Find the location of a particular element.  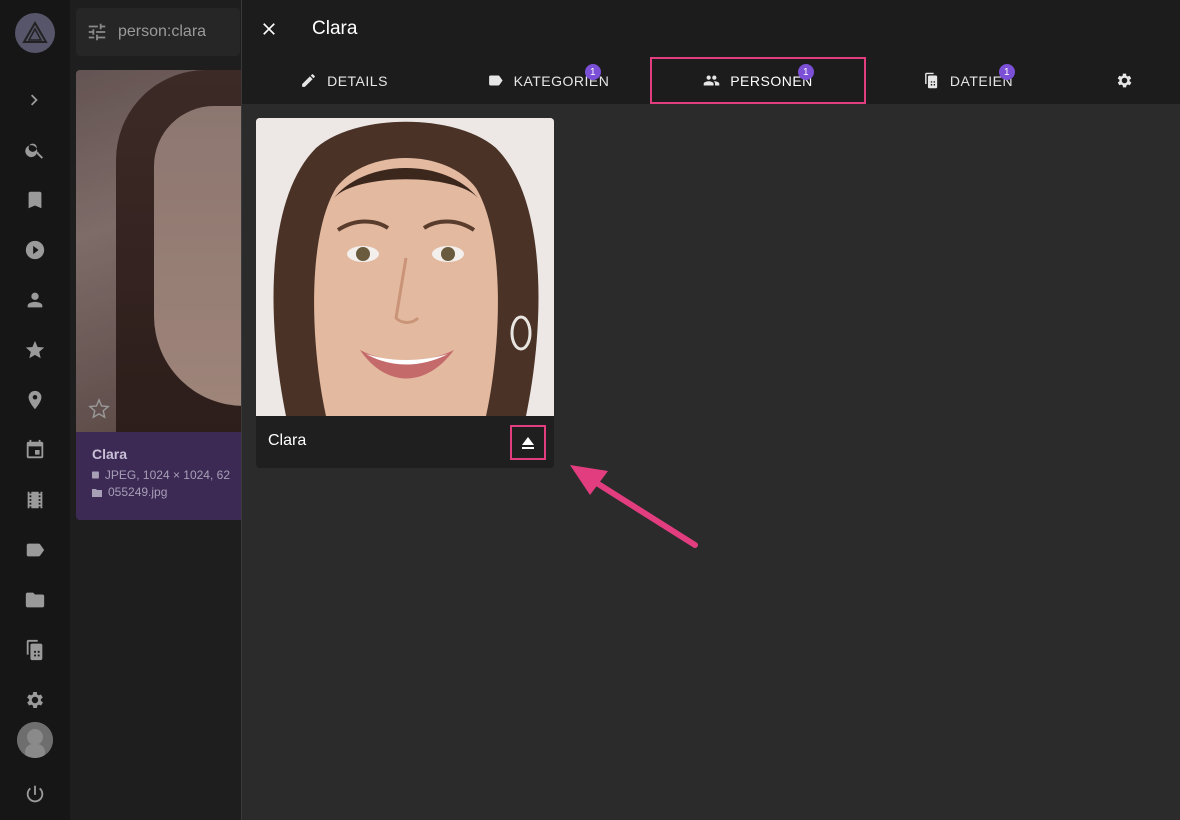

logout-button is located at coordinates (35, 794).